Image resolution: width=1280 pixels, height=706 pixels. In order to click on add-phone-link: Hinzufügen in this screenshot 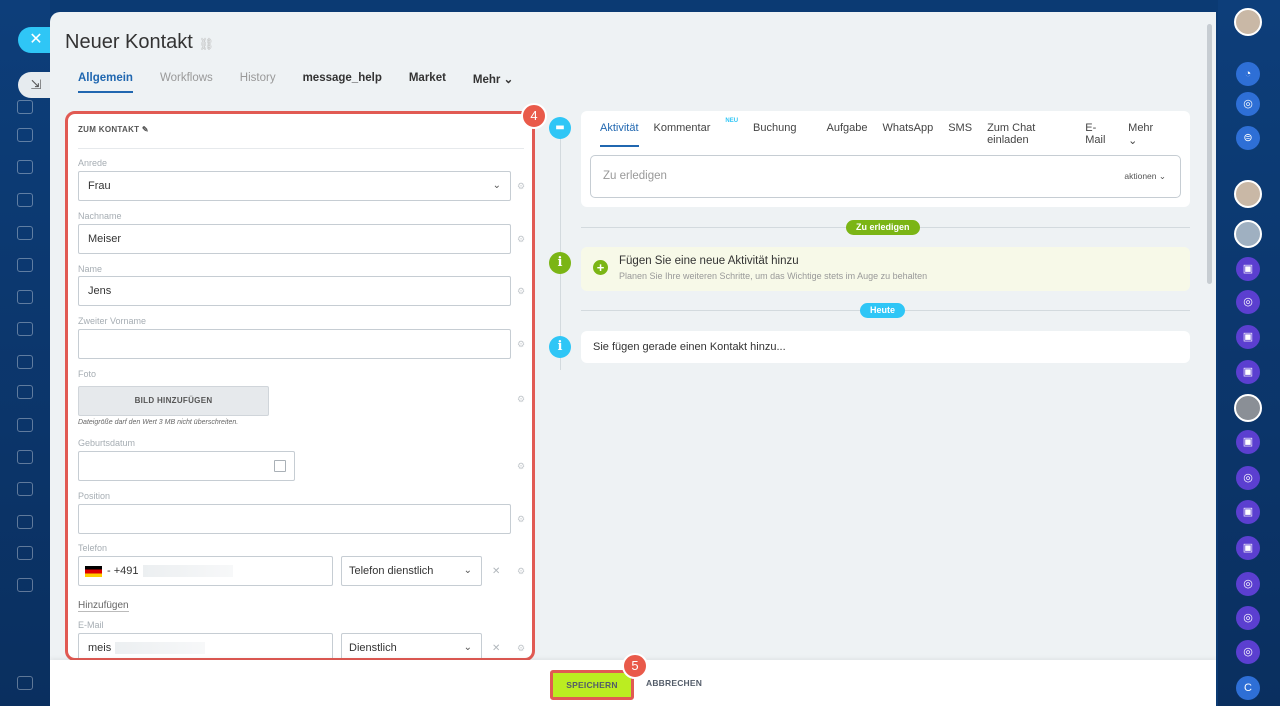, I will do `click(103, 606)`.